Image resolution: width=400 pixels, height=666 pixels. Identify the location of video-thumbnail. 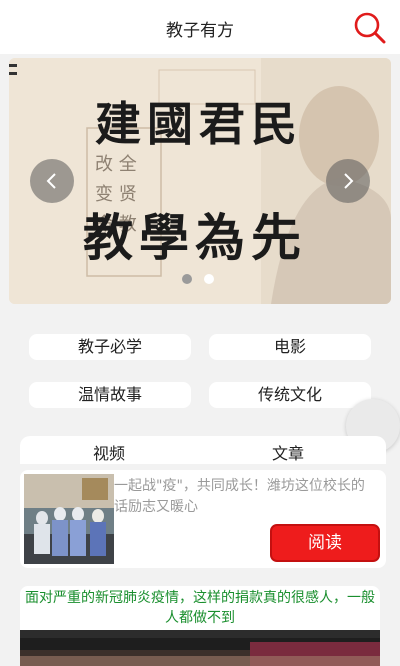
(200, 648).